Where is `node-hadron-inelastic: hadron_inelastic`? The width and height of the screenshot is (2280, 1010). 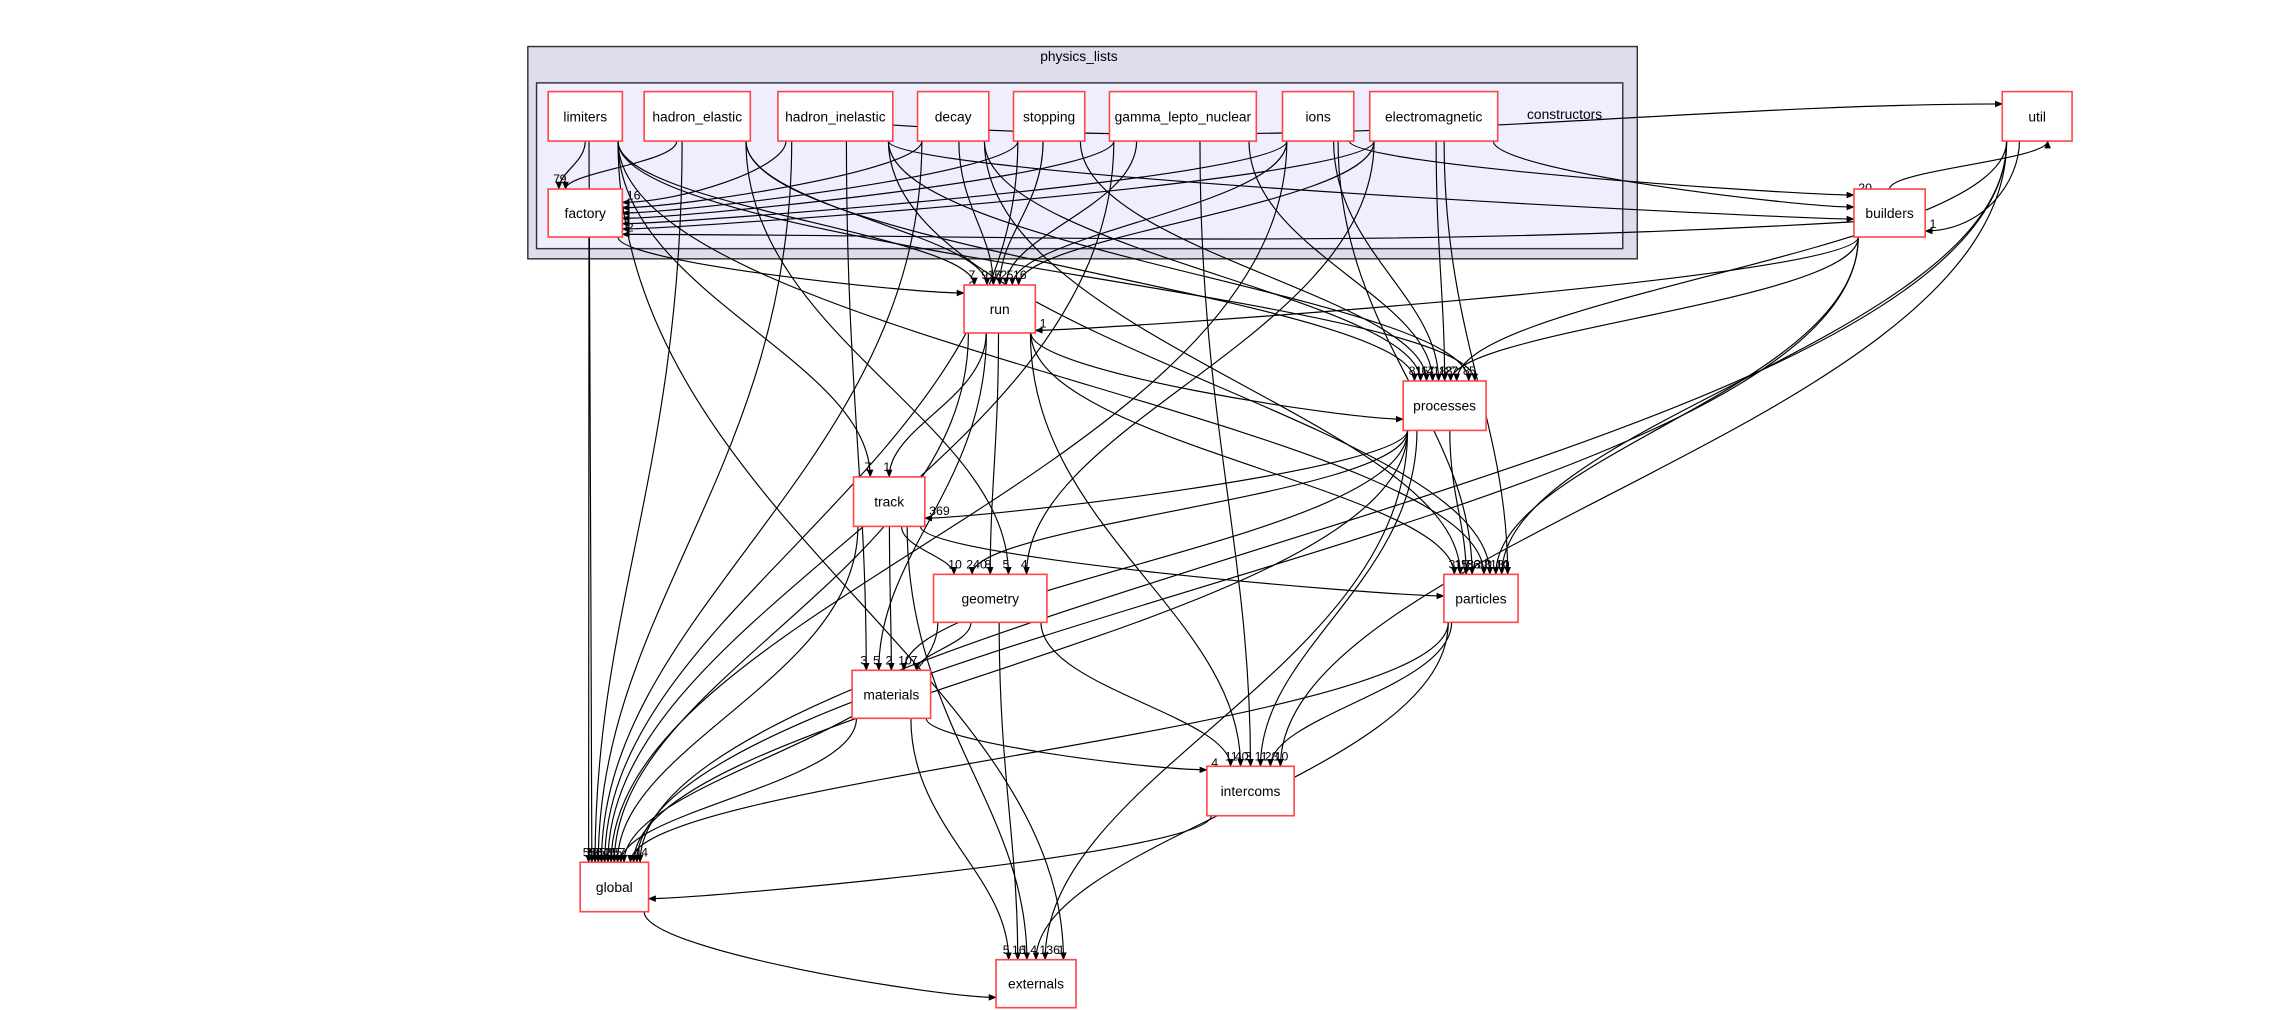 node-hadron-inelastic: hadron_inelastic is located at coordinates (835, 116).